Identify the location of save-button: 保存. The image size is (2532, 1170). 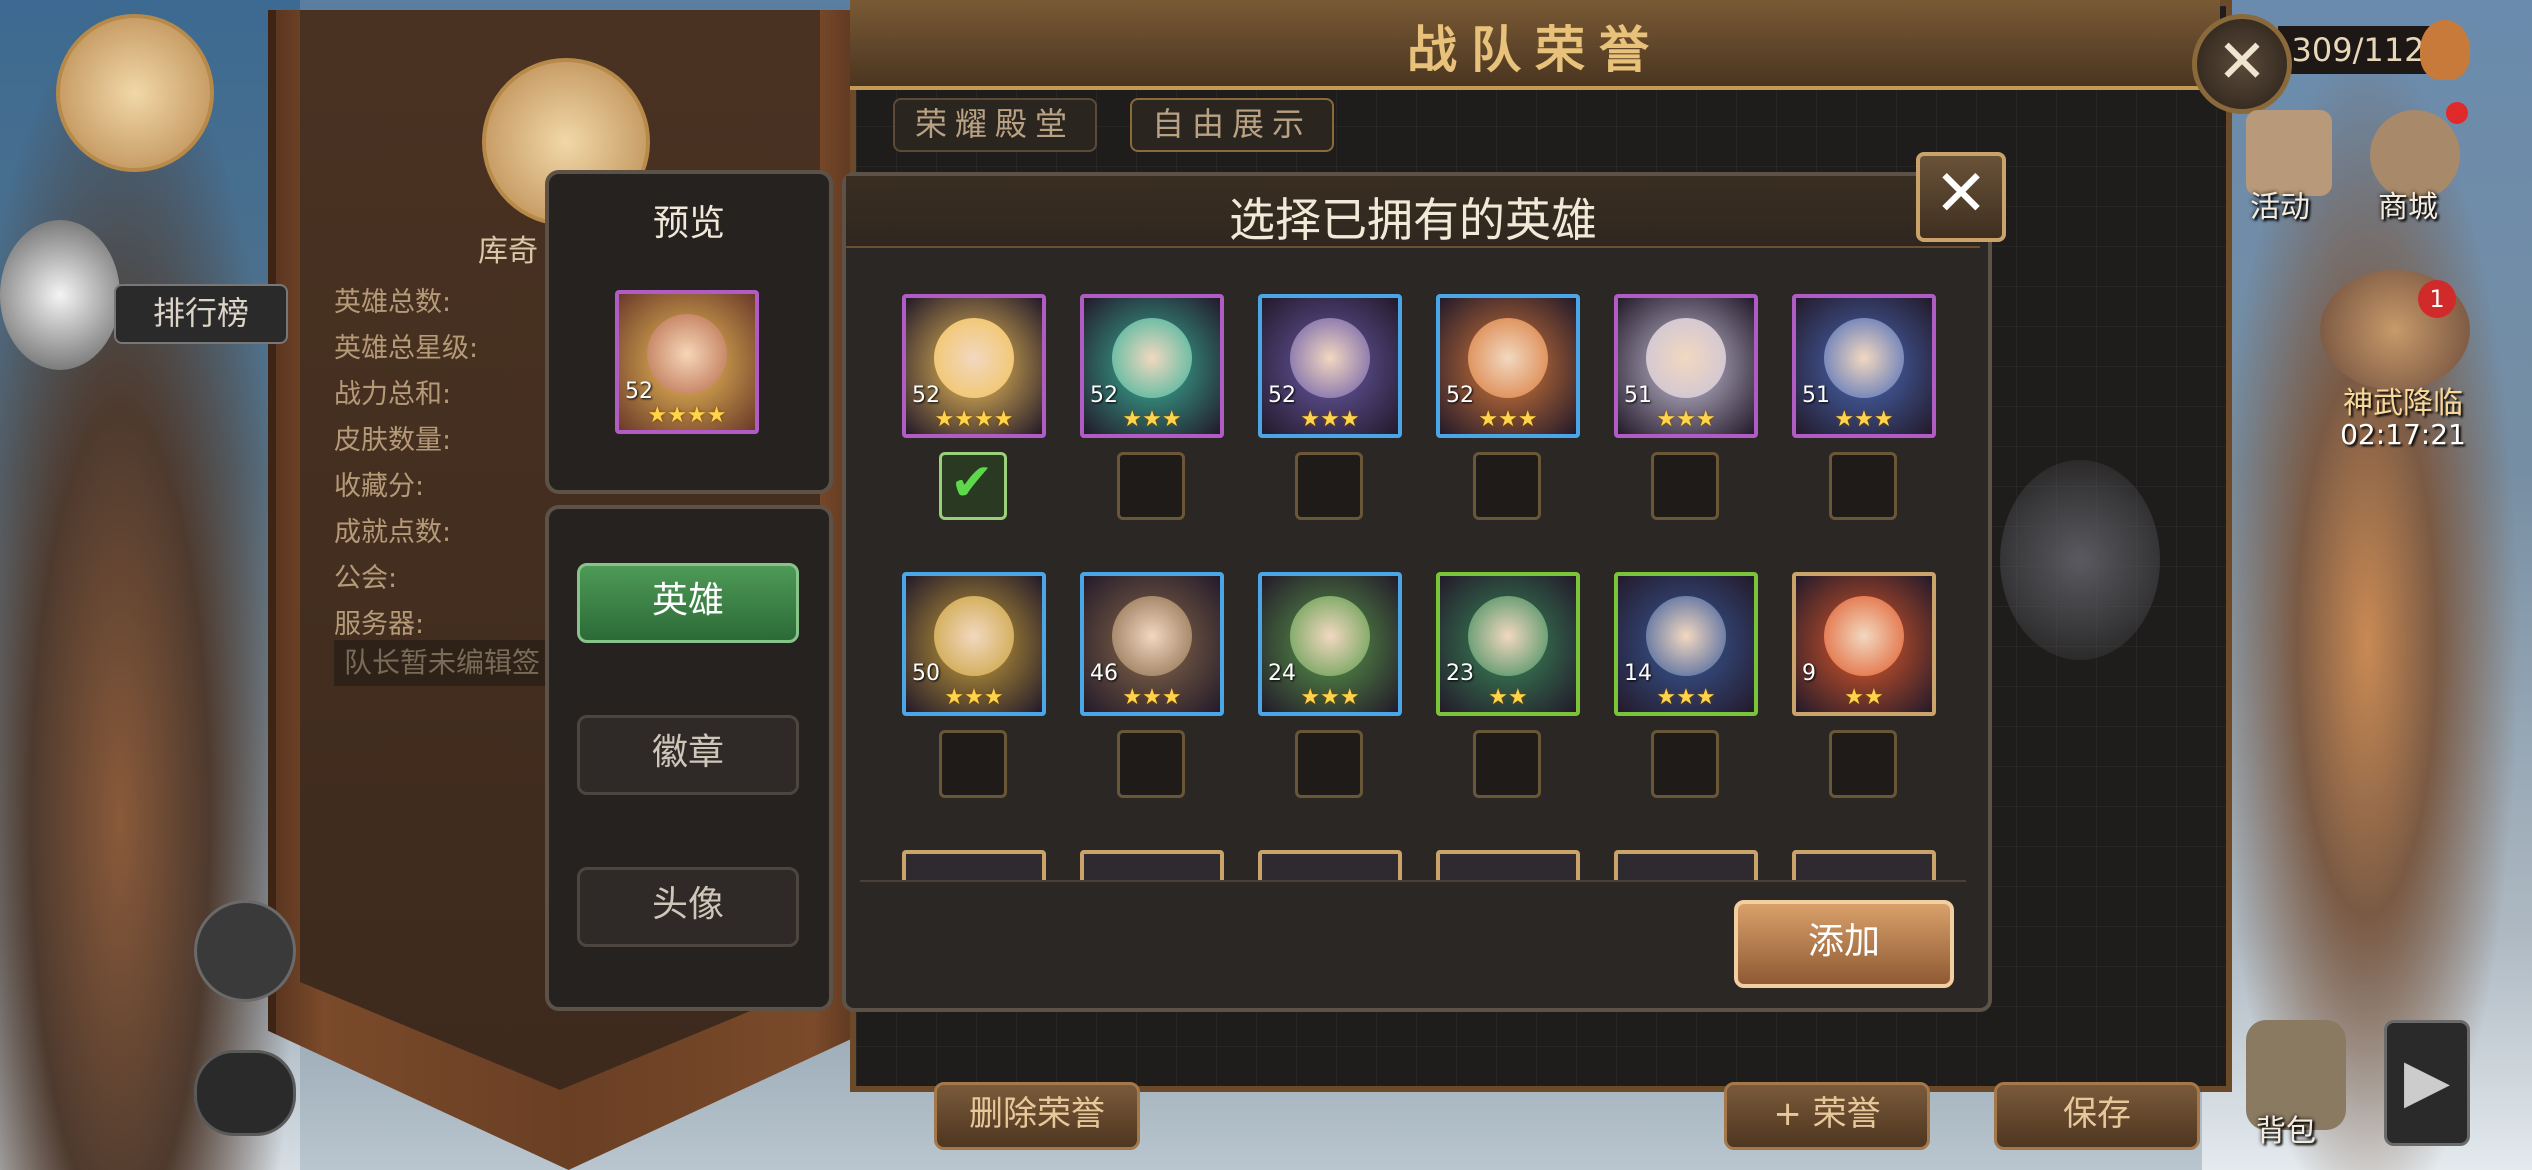
(2097, 1116).